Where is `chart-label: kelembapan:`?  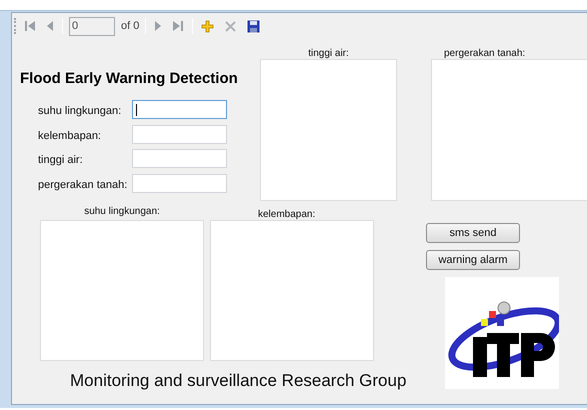
chart-label: kelembapan: is located at coordinates (287, 215).